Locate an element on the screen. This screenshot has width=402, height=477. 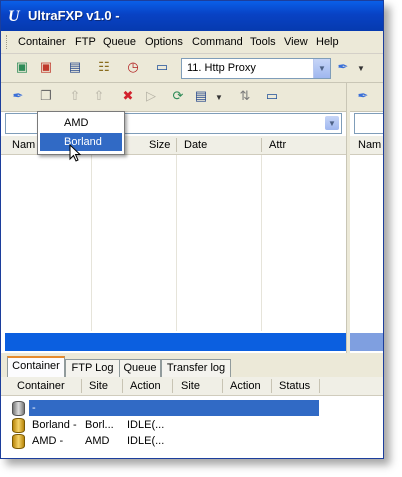
tab-container: Container is located at coordinates (36, 367).